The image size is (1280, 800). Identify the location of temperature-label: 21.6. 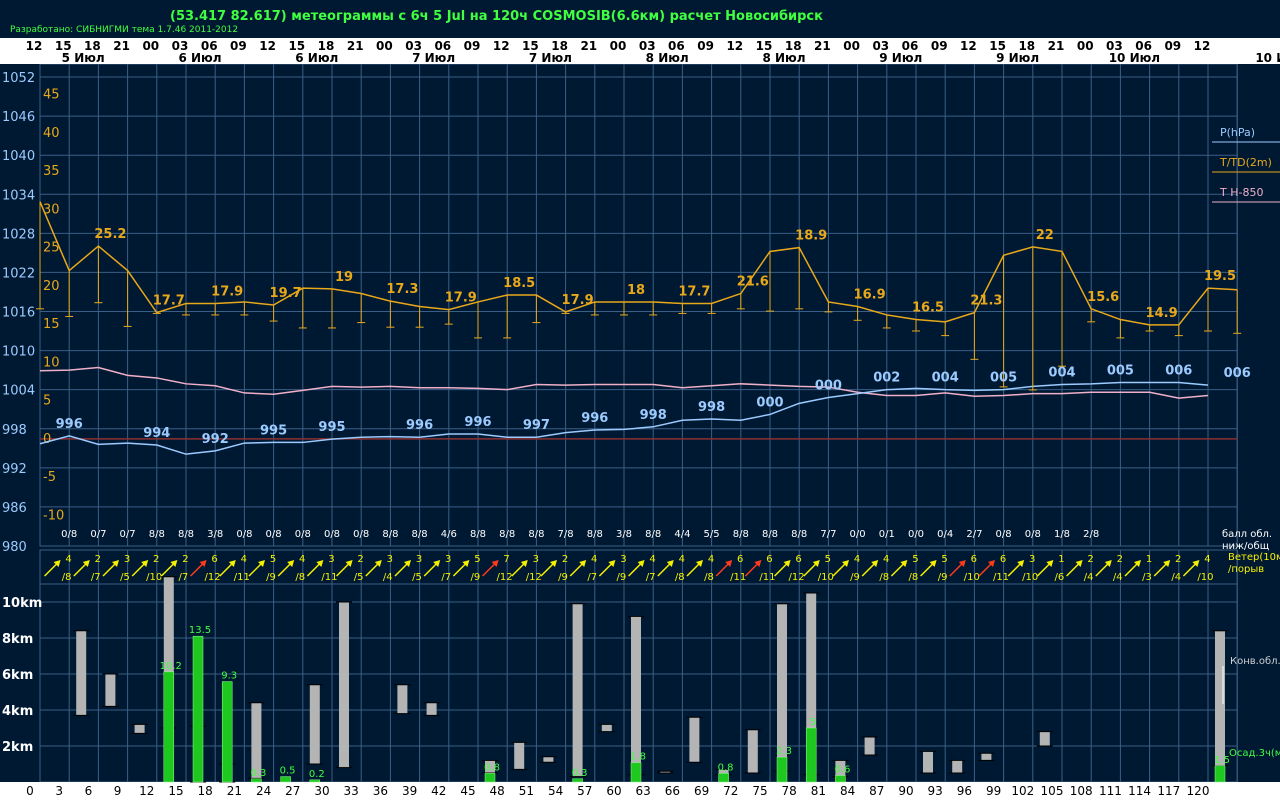
(753, 282).